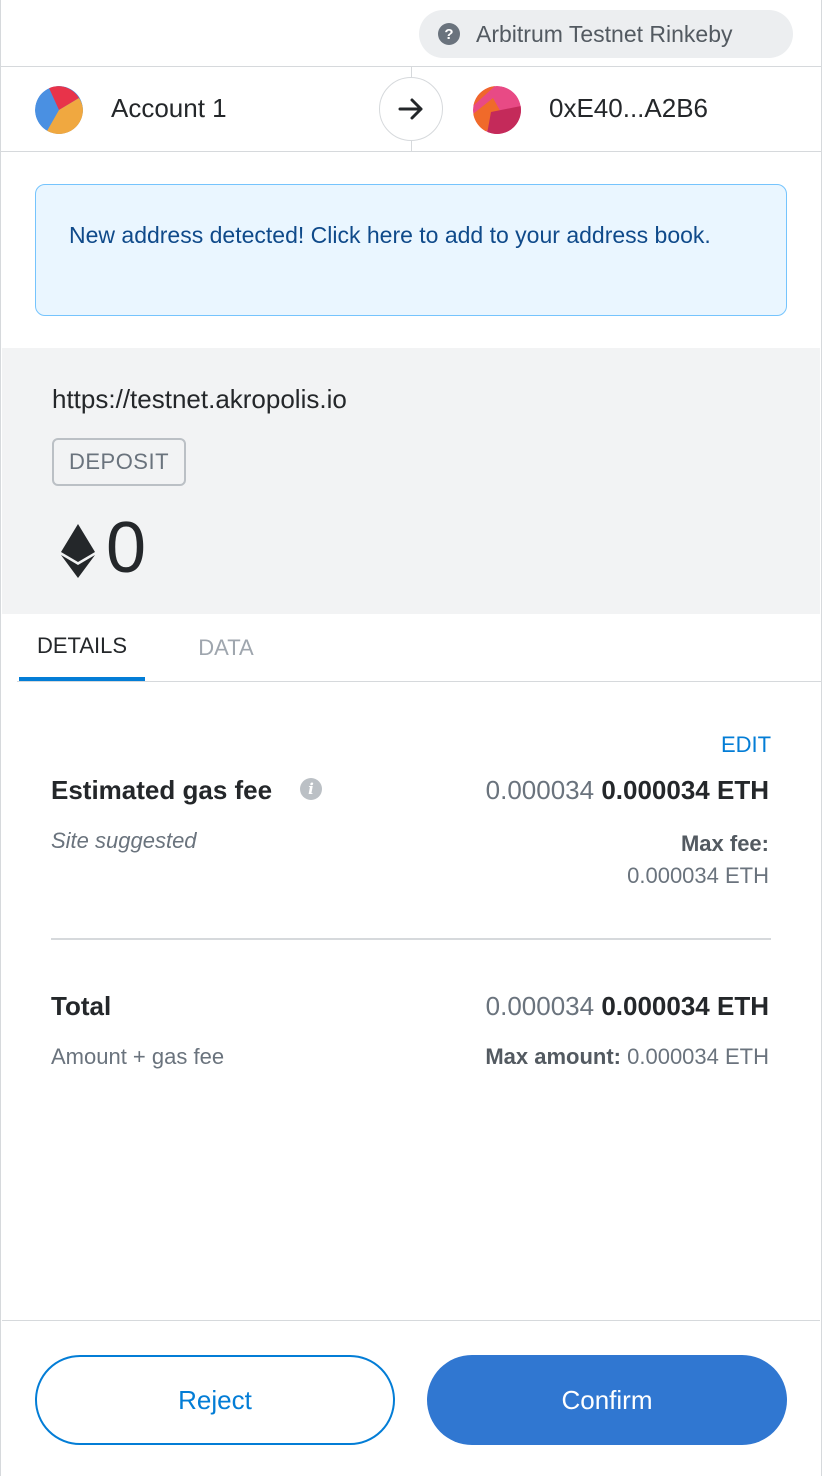 The image size is (822, 1476). I want to click on total-sub-label: Amount + gas fee, so click(138, 1056).